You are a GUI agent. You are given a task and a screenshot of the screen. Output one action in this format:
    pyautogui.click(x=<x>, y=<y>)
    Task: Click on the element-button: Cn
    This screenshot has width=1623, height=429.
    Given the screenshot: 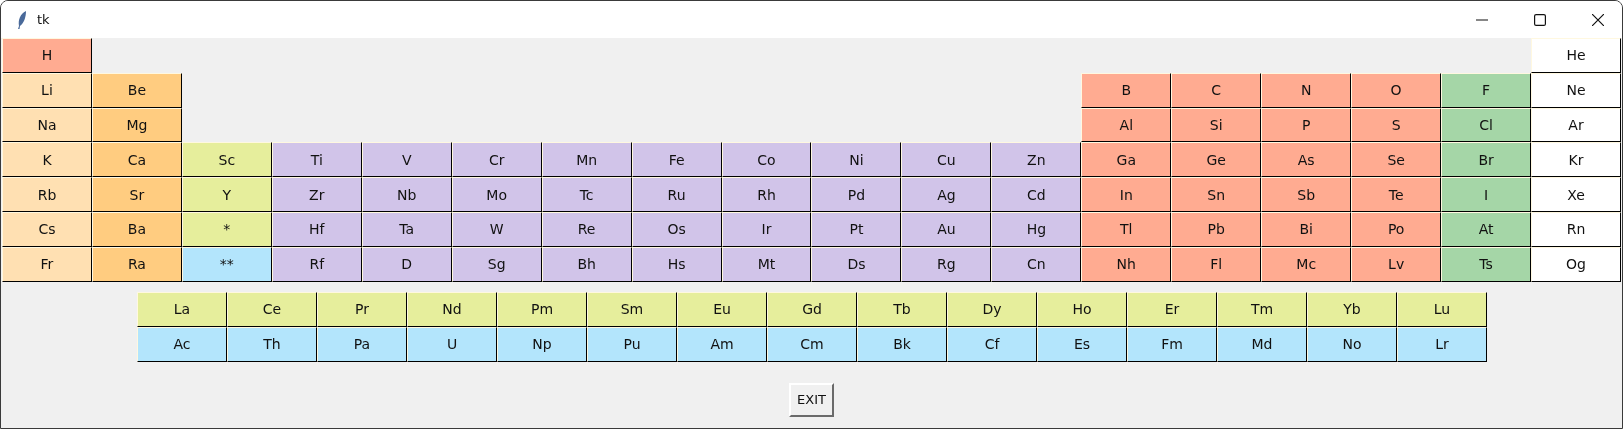 What is the action you would take?
    pyautogui.click(x=1036, y=264)
    